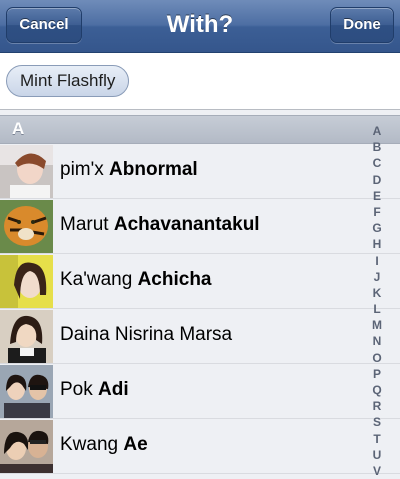 The width and height of the screenshot is (400, 479). Describe the element at coordinates (377, 309) in the screenshot. I see `index-letter: L` at that location.